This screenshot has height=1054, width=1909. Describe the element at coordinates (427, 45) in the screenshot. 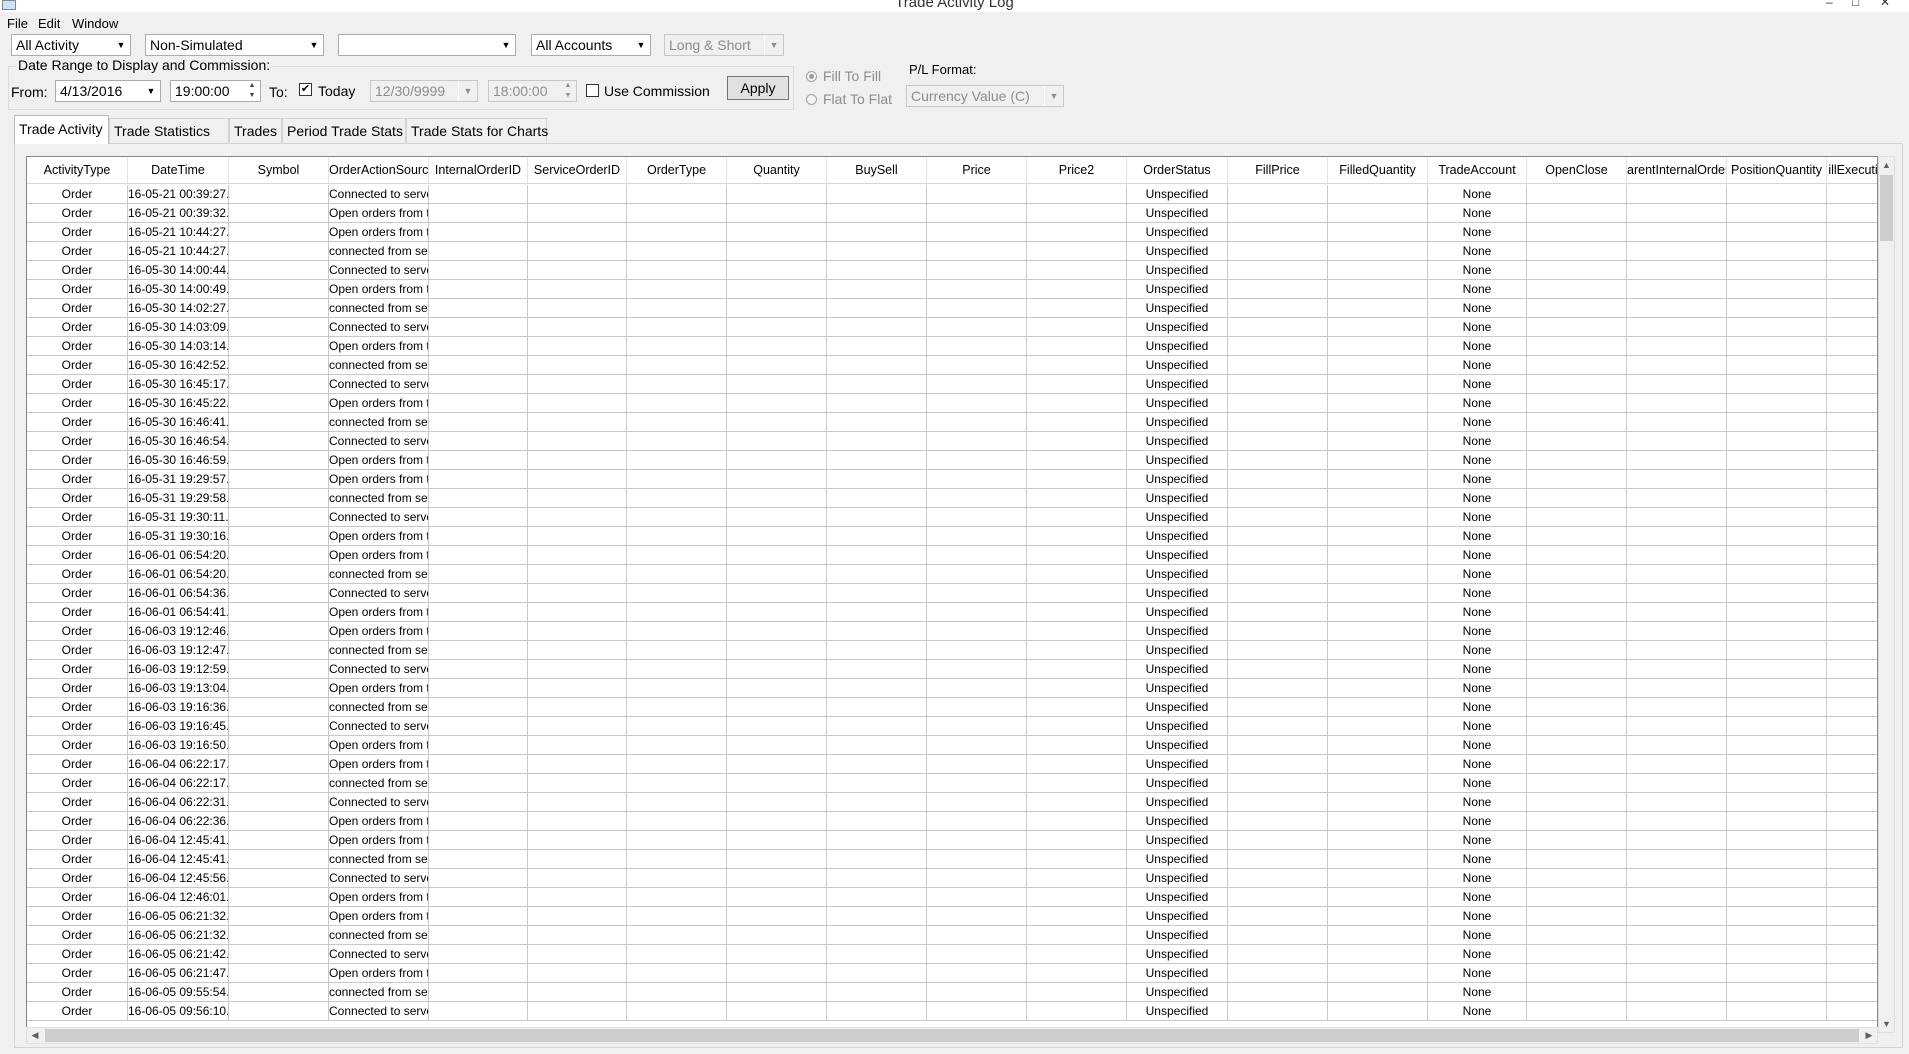

I see `symbol-filter-select: ▼` at that location.